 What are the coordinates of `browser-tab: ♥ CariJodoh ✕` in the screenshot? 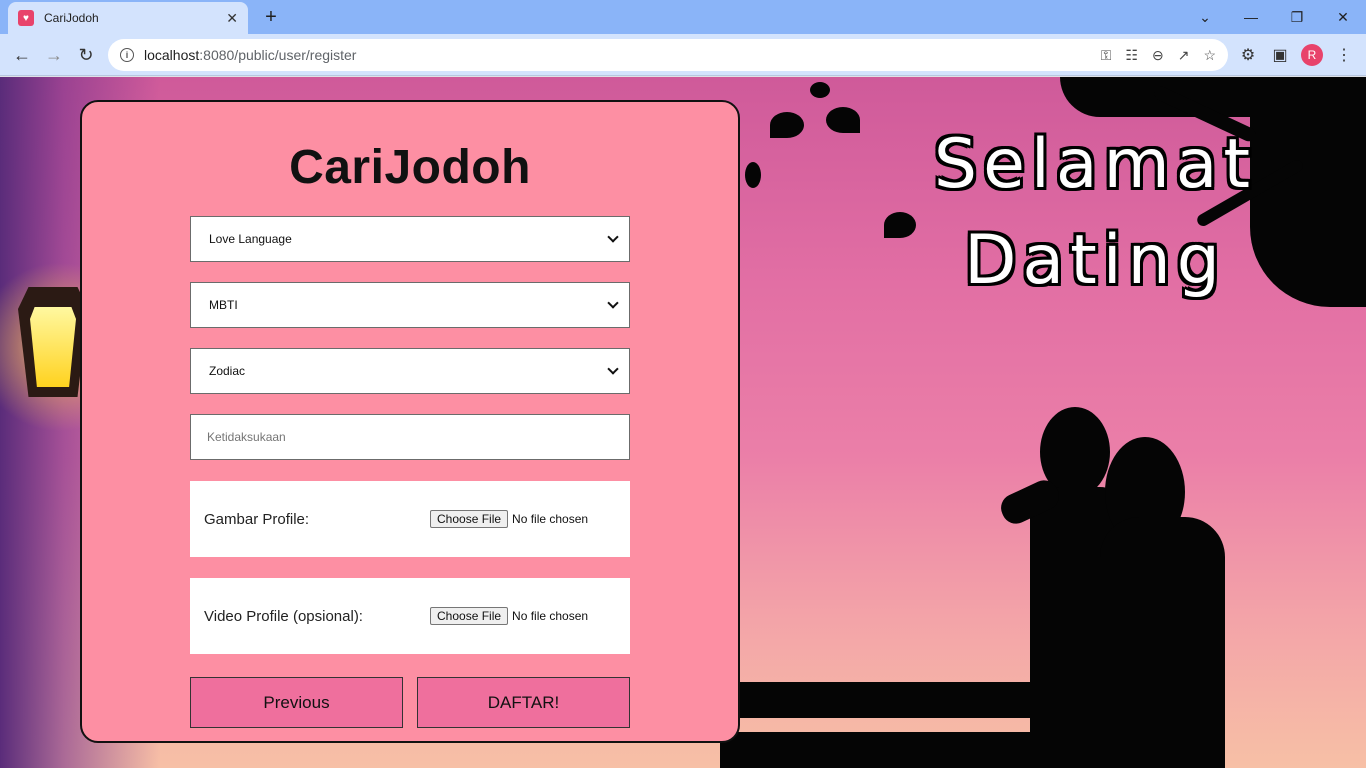 It's located at (128, 18).